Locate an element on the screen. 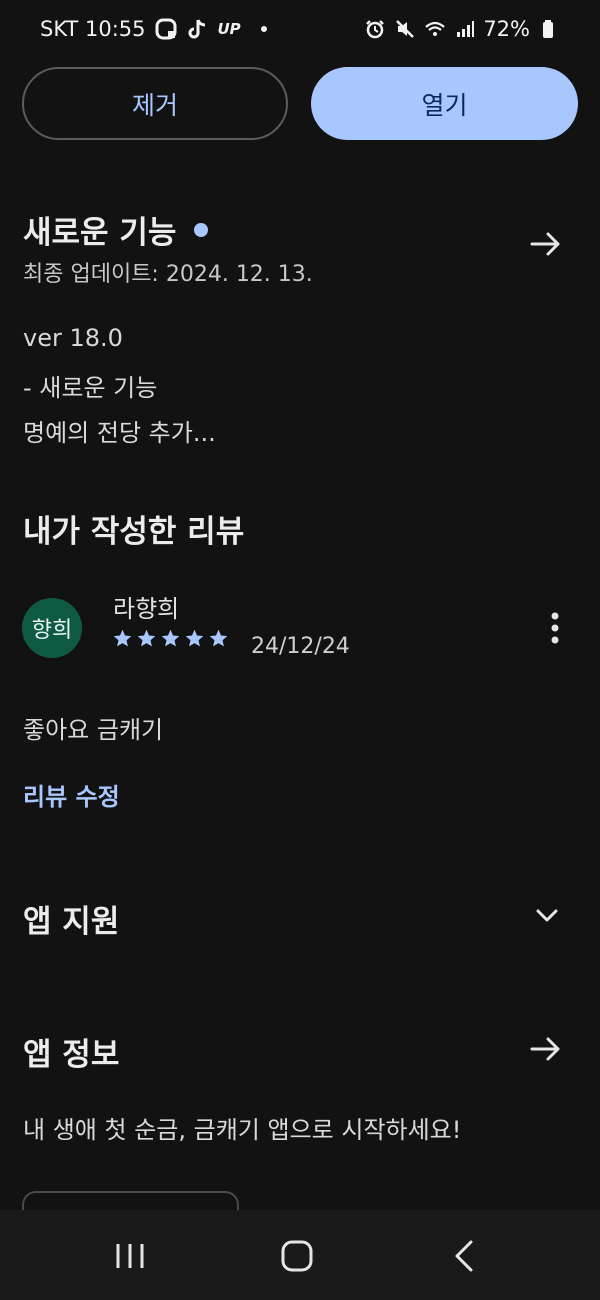 The height and width of the screenshot is (1300, 600). alarm-icon is located at coordinates (375, 29).